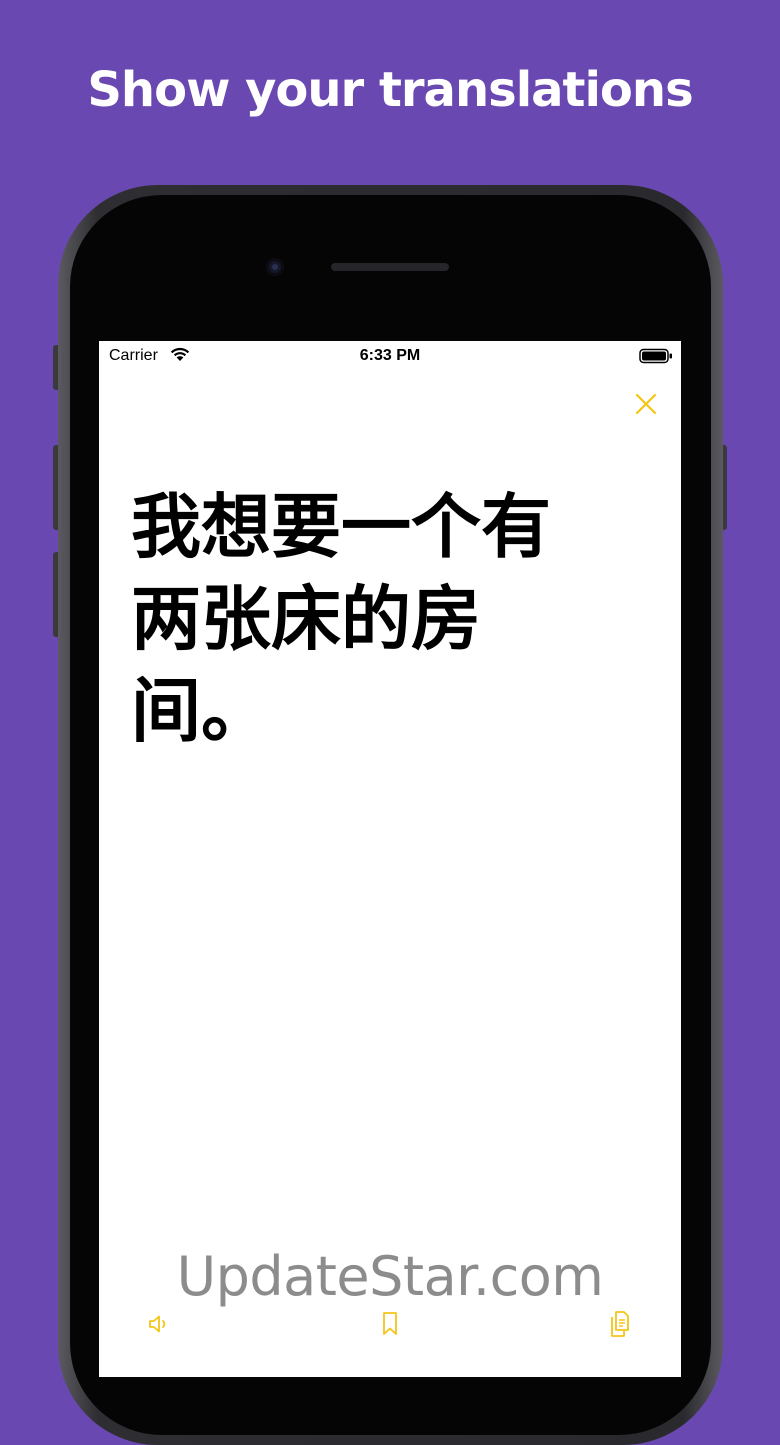 Image resolution: width=780 pixels, height=1445 pixels. Describe the element at coordinates (390, 267) in the screenshot. I see `phone-earpiece` at that location.